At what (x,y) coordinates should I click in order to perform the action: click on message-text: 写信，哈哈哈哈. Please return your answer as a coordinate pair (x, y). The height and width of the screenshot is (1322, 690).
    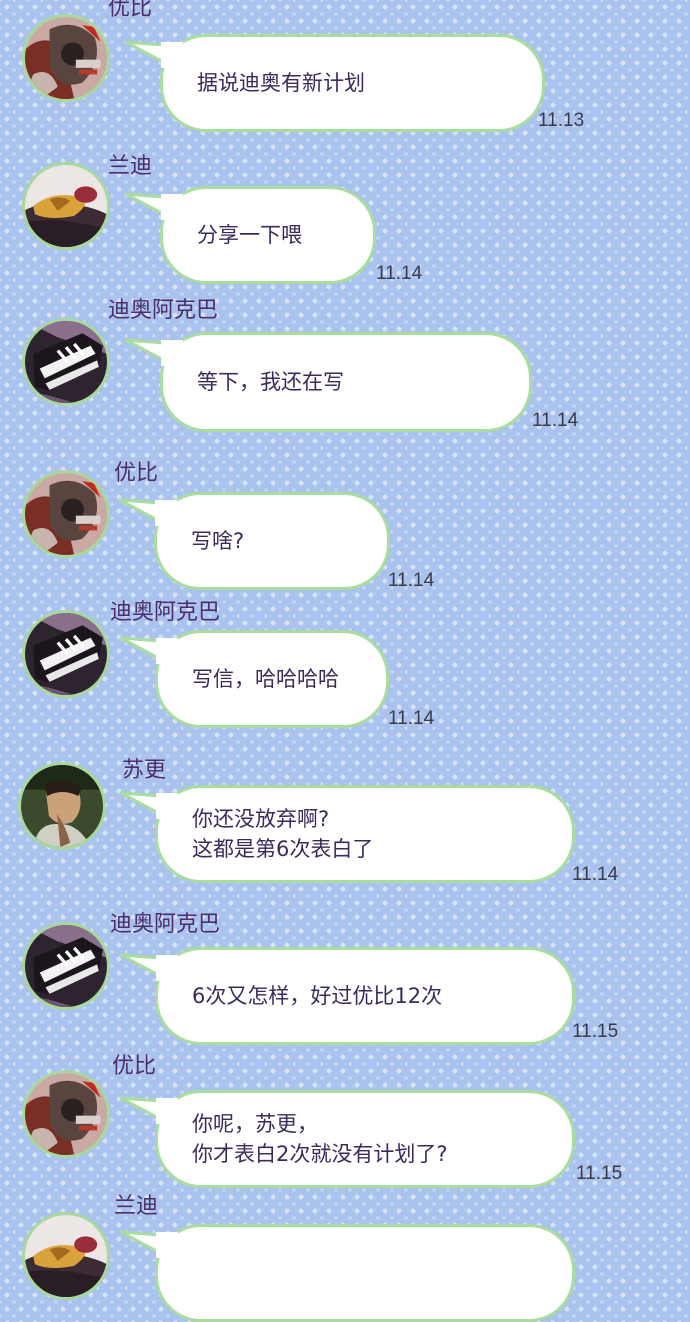
    Looking at the image, I should click on (265, 679).